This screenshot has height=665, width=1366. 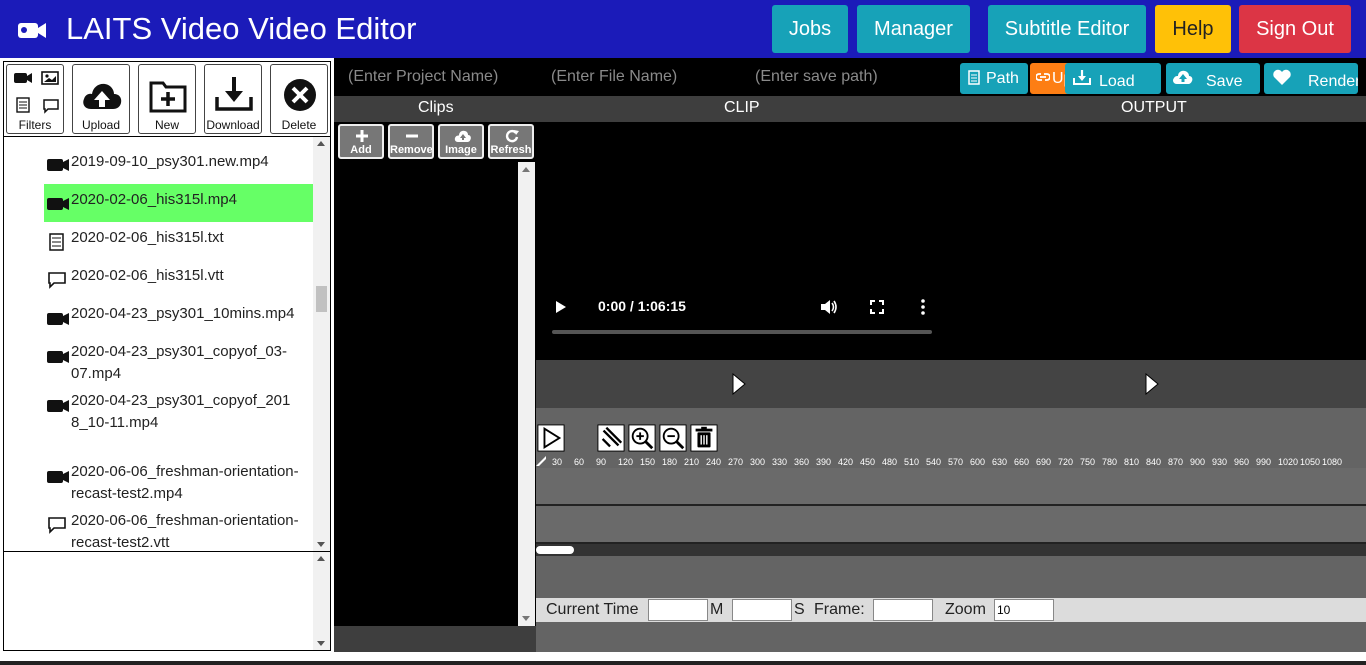 I want to click on manager-button: Manager, so click(x=913, y=29).